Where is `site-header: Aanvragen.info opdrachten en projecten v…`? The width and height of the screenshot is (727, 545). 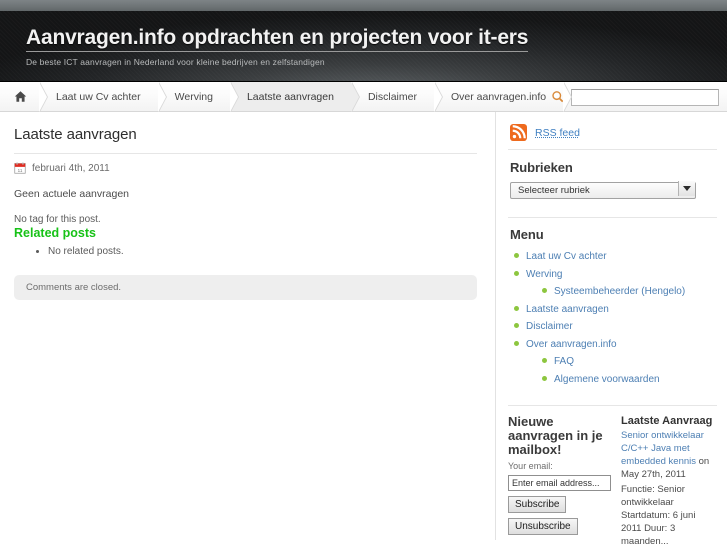 site-header: Aanvragen.info opdrachten en projecten v… is located at coordinates (363, 46).